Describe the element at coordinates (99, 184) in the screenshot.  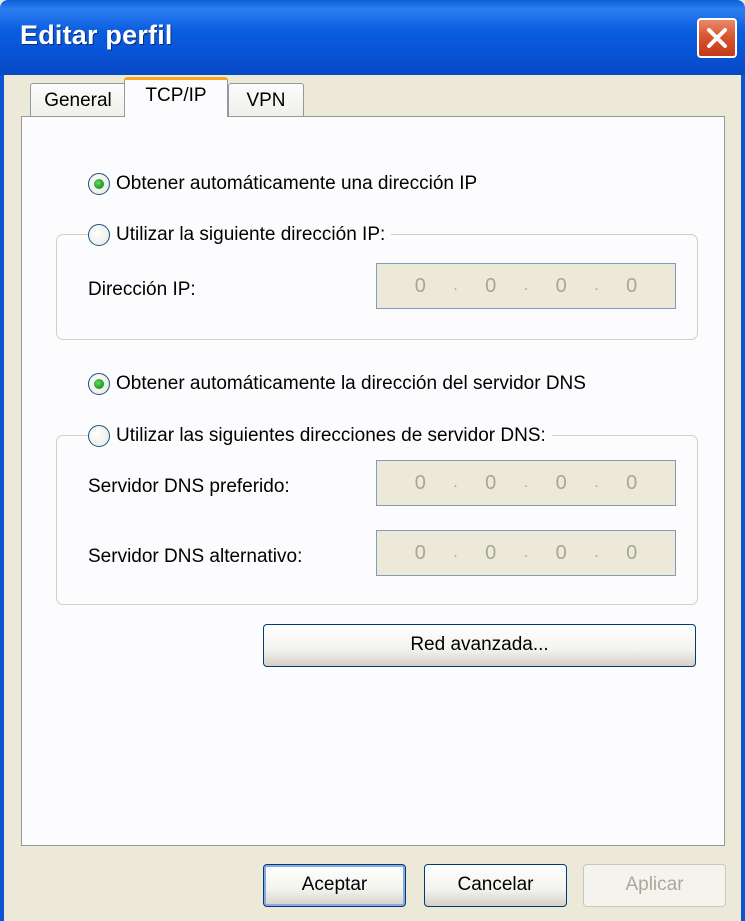
I see `ip-auto-radio` at that location.